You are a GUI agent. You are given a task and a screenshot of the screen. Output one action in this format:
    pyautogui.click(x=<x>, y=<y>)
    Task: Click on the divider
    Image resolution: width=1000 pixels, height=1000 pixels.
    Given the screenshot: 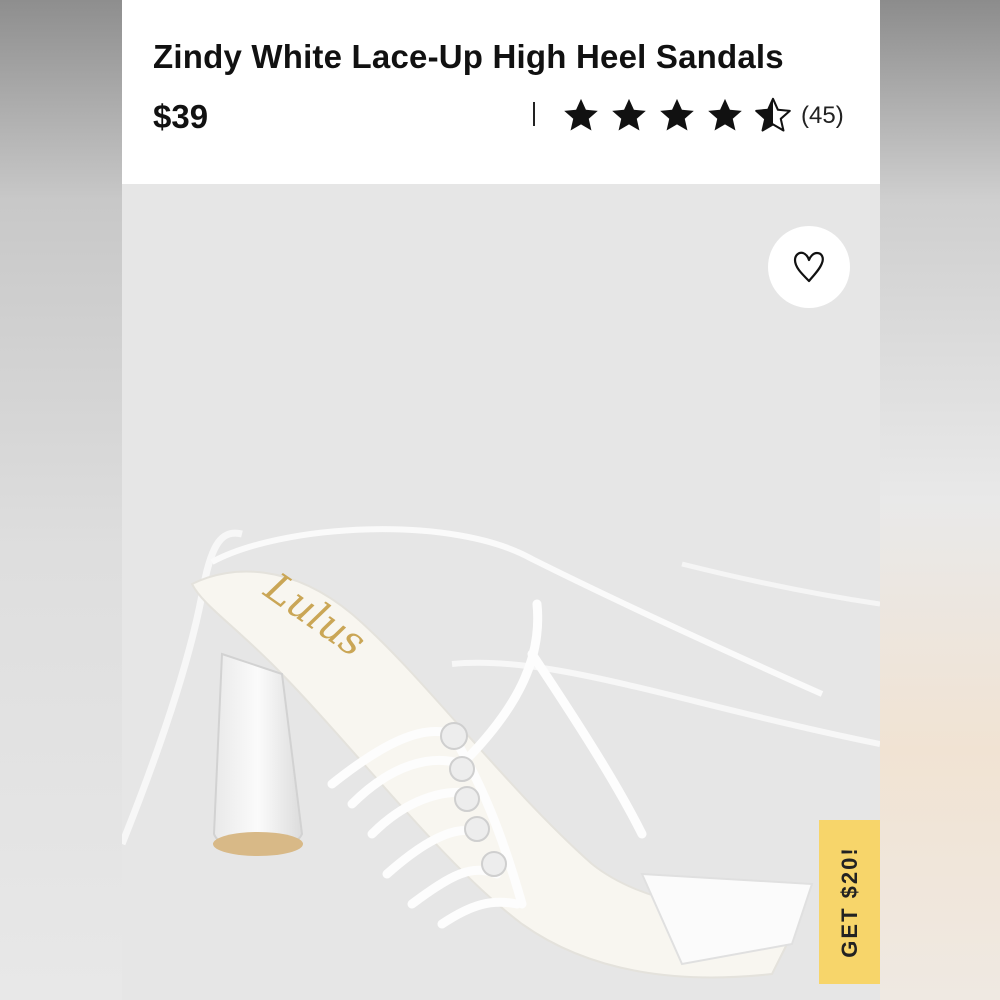 What is the action you would take?
    pyautogui.click(x=534, y=114)
    